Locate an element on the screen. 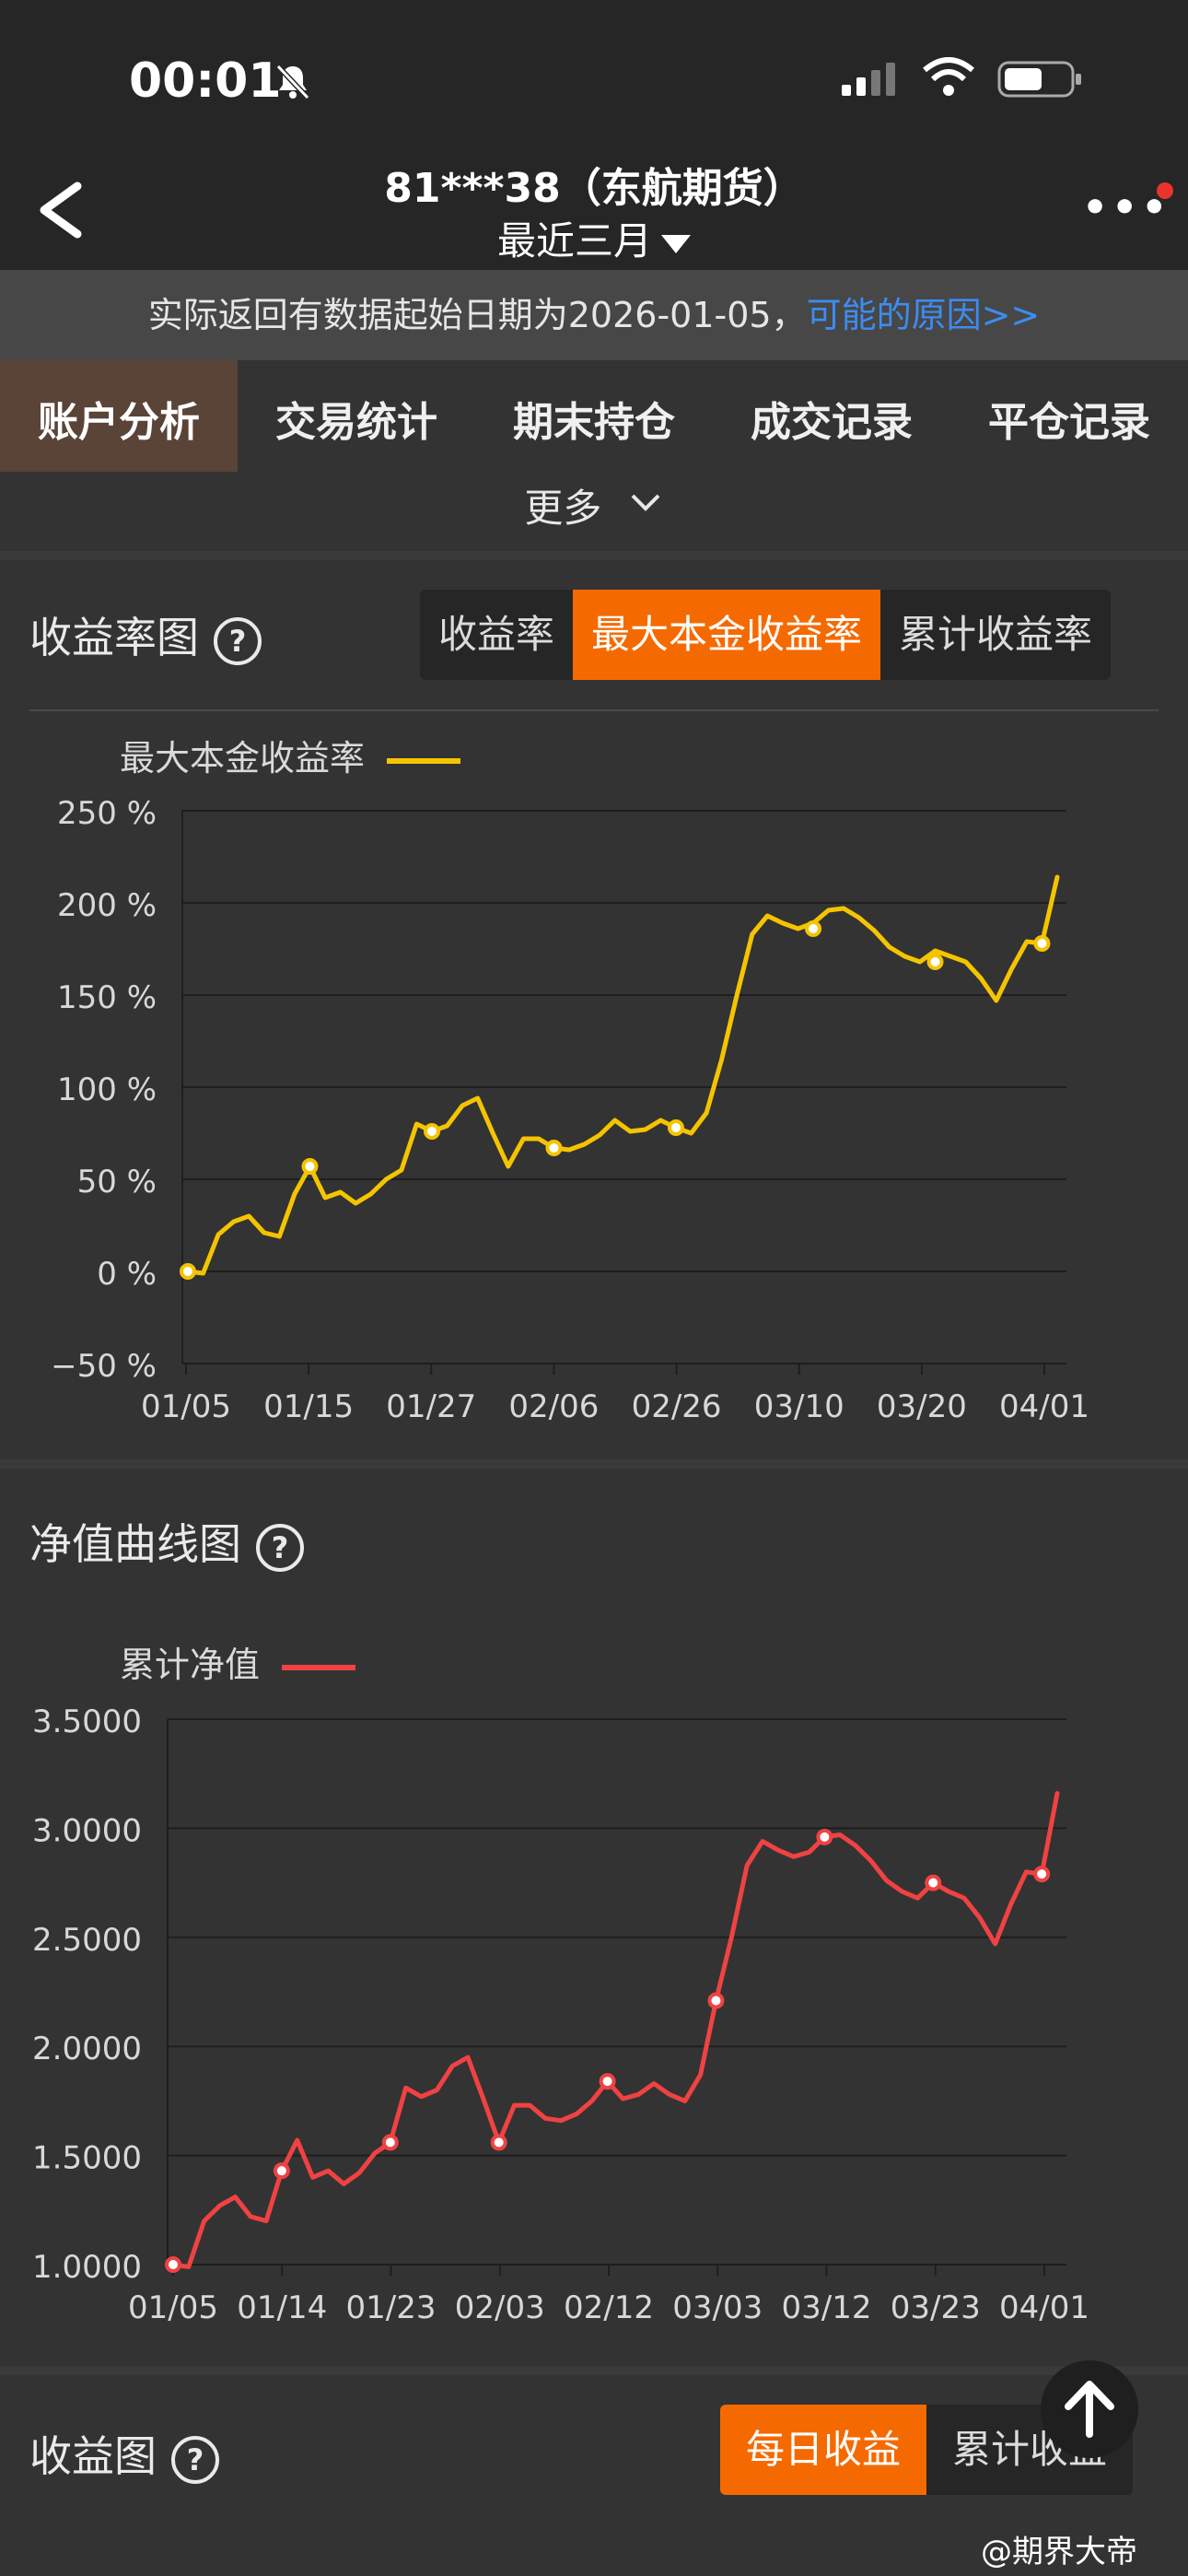 Image resolution: width=1188 pixels, height=2576 pixels. return-chart-legend: 最大本金收益率 is located at coordinates (290, 755).